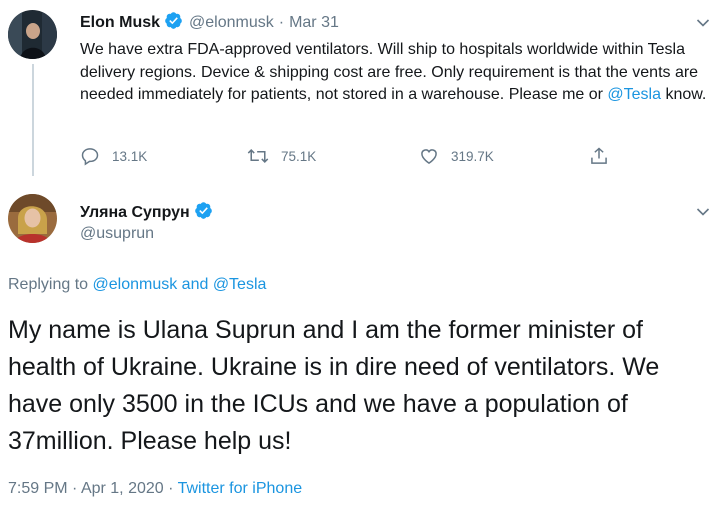 This screenshot has width=724, height=505. I want to click on parent-date: Mar 31, so click(314, 23).